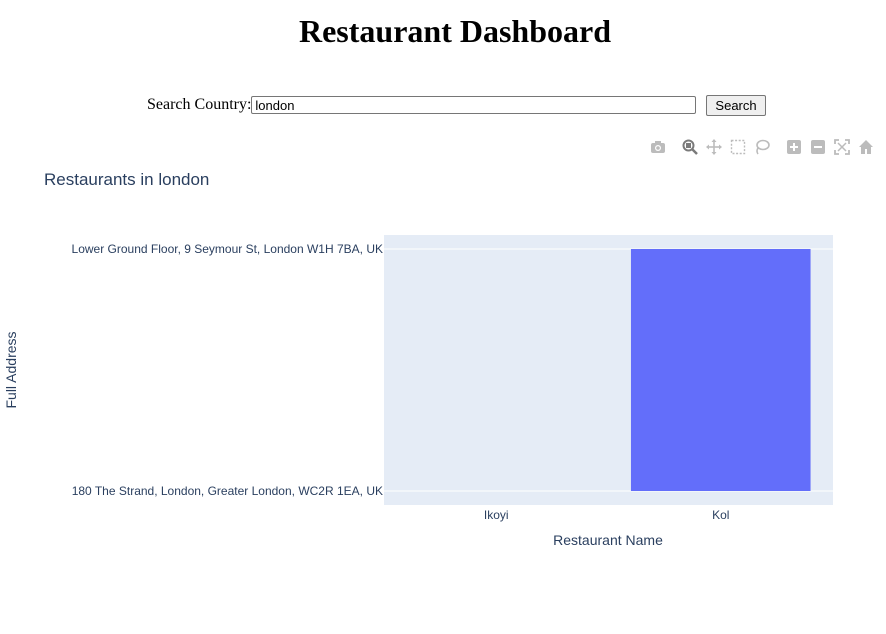  Describe the element at coordinates (11, 369) in the screenshot. I see `y-axis-title: Full Address` at that location.